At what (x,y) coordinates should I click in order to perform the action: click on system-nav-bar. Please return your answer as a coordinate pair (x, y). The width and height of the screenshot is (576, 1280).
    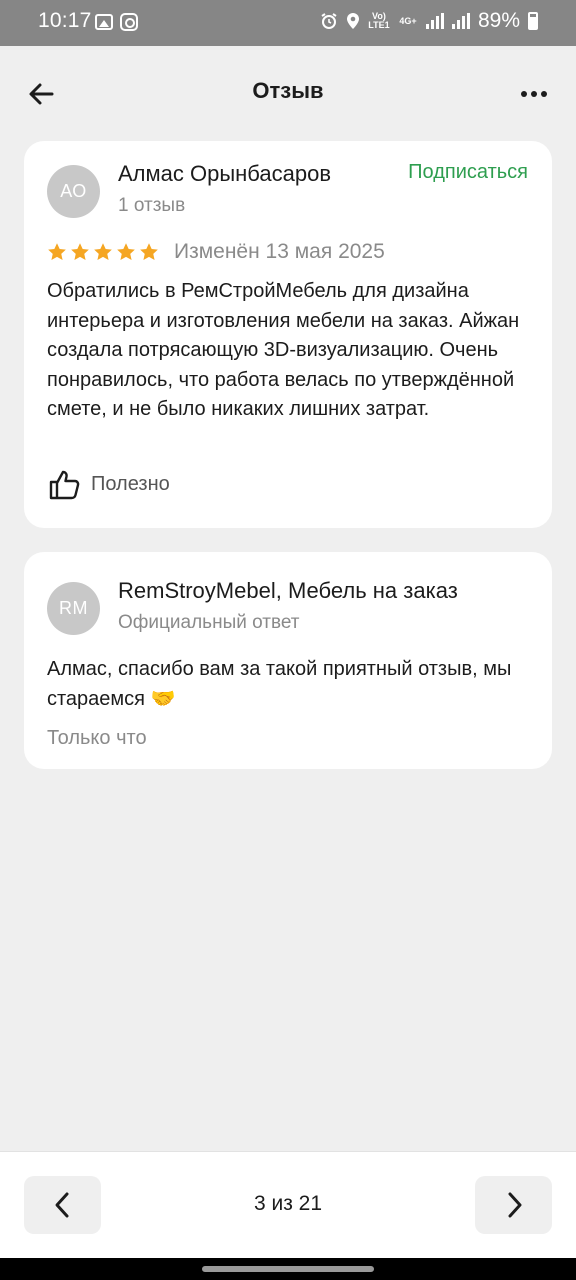
    Looking at the image, I should click on (288, 1269).